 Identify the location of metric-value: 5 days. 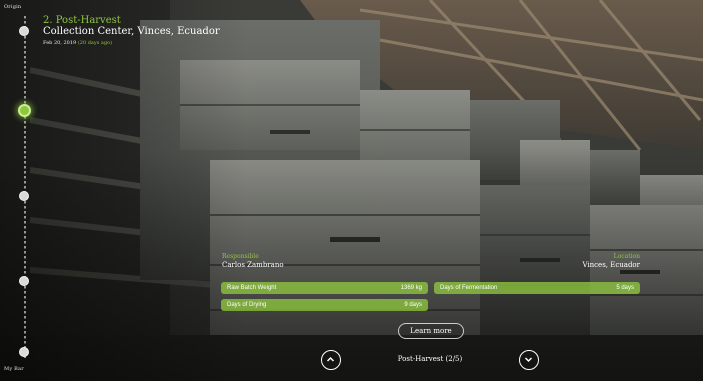
(625, 288).